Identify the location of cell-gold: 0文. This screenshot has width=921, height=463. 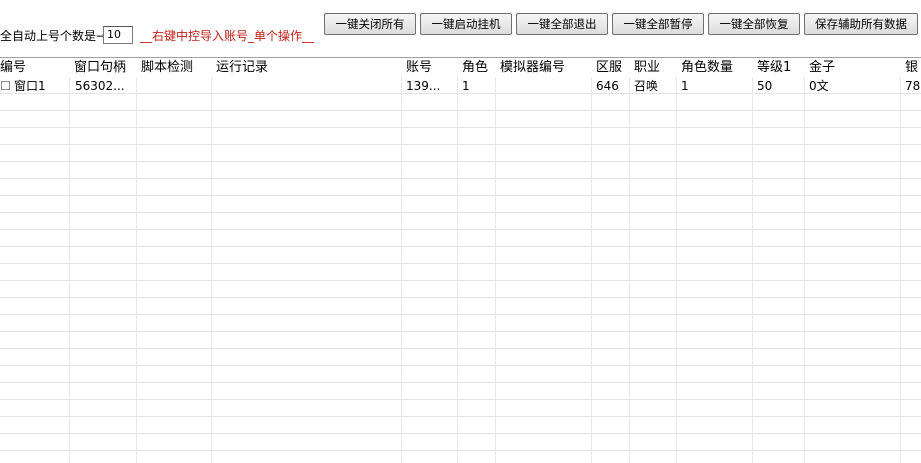
(819, 86).